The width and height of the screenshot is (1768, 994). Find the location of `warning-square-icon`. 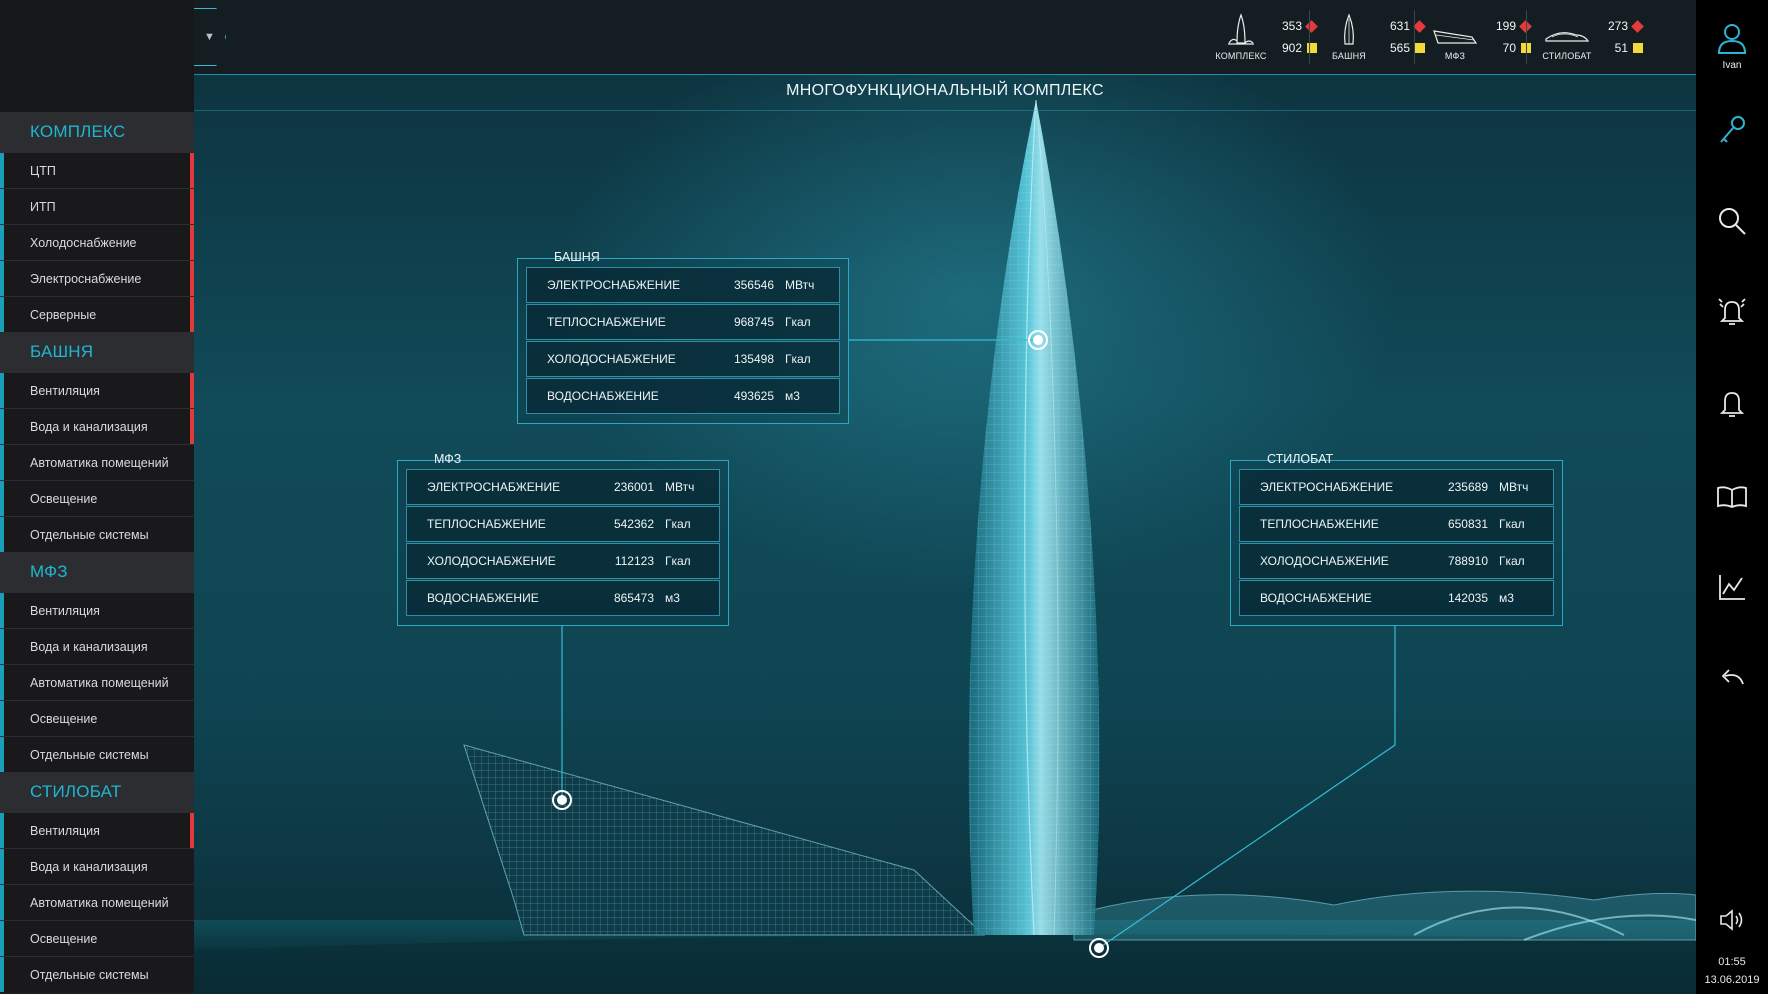

warning-square-icon is located at coordinates (1638, 48).